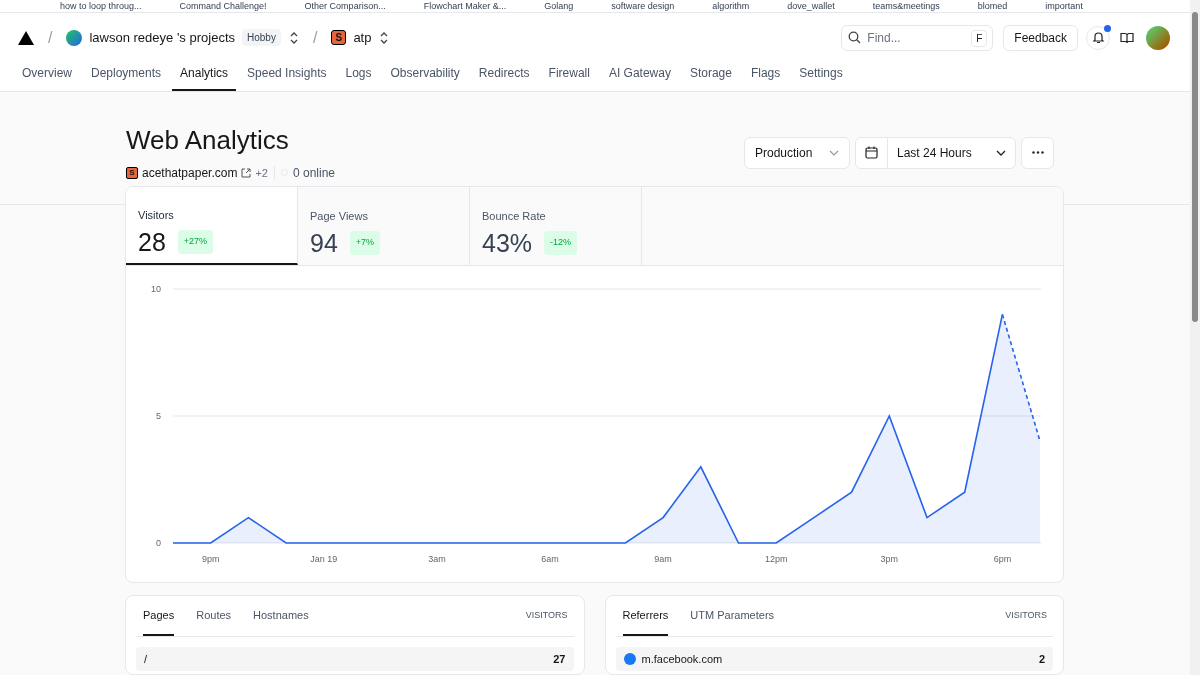 The height and width of the screenshot is (675, 1200). I want to click on nav-tab: Analytics, so click(204, 76).